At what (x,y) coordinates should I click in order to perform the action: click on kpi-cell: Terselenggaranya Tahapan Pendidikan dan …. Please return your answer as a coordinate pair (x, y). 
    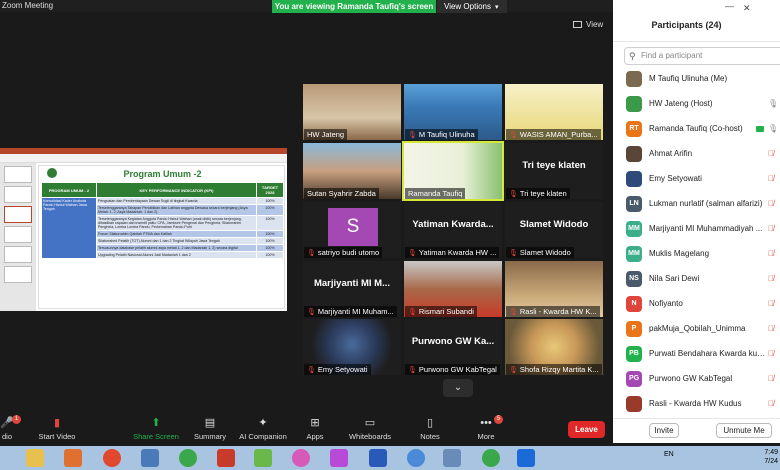
    Looking at the image, I should click on (176, 210).